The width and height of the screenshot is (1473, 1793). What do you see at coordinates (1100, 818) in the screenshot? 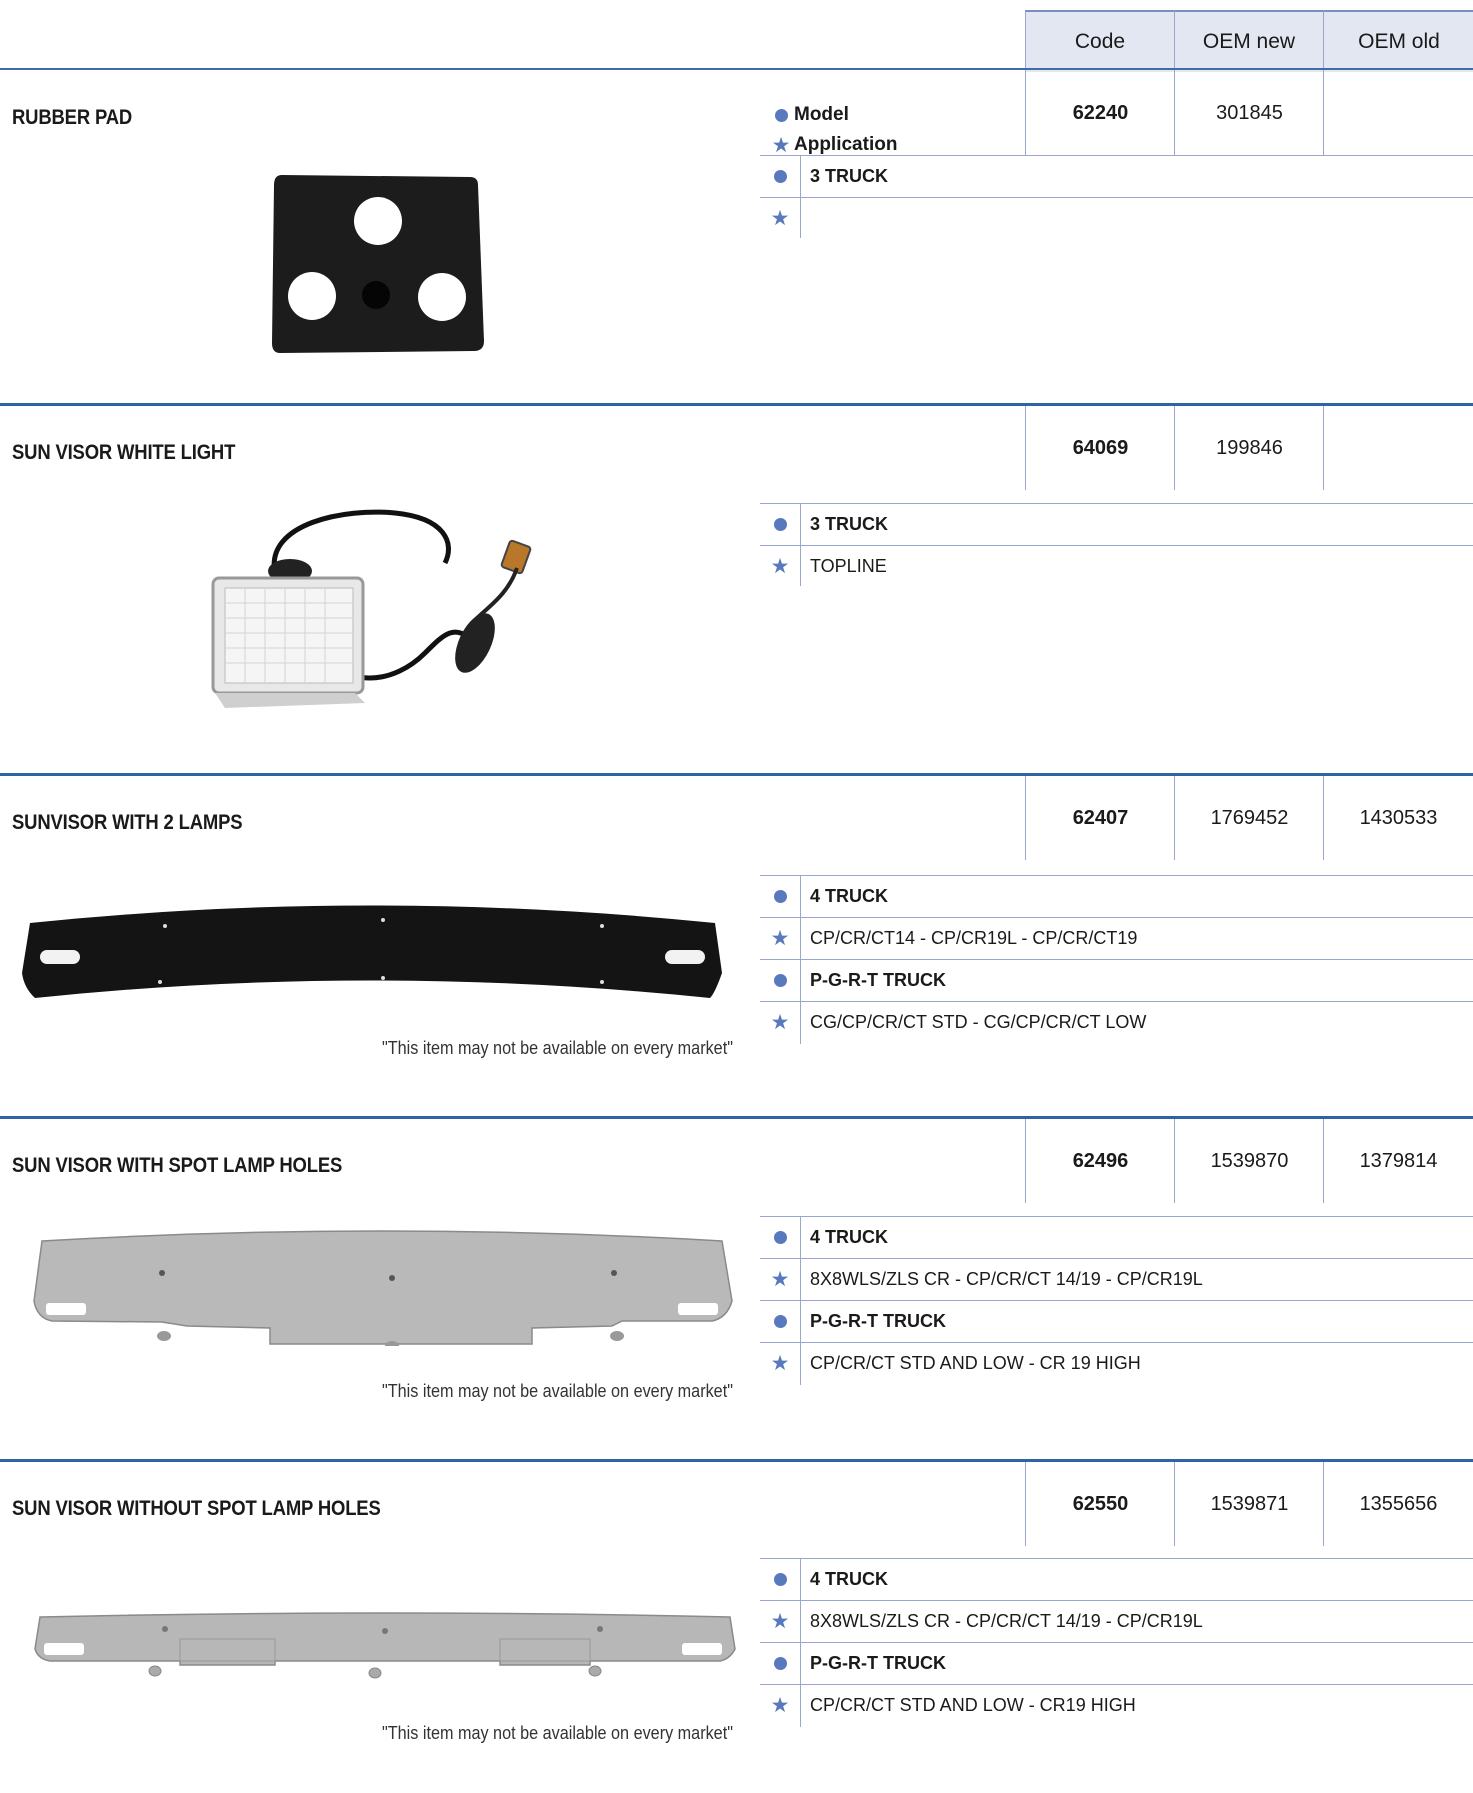
I see `product-code: 62407` at bounding box center [1100, 818].